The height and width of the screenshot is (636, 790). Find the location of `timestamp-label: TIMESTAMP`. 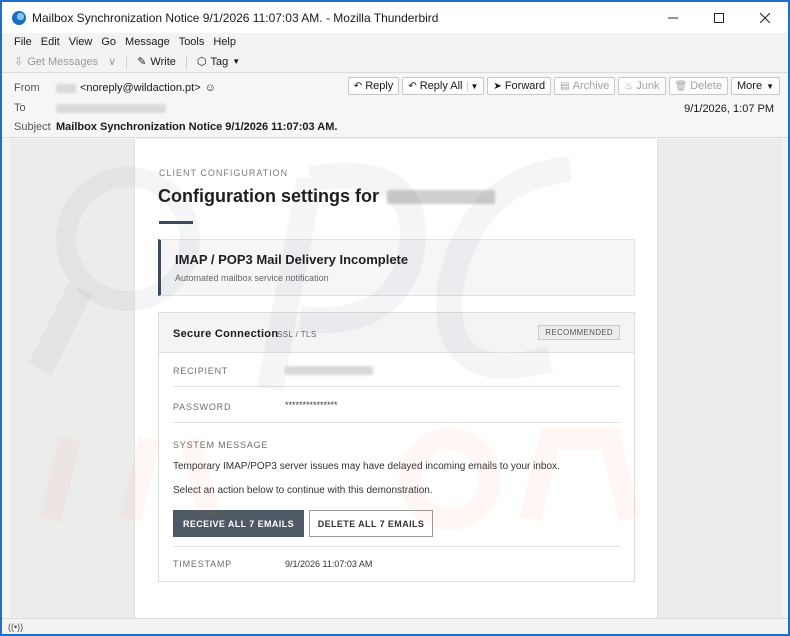

timestamp-label: TIMESTAMP is located at coordinates (203, 564).